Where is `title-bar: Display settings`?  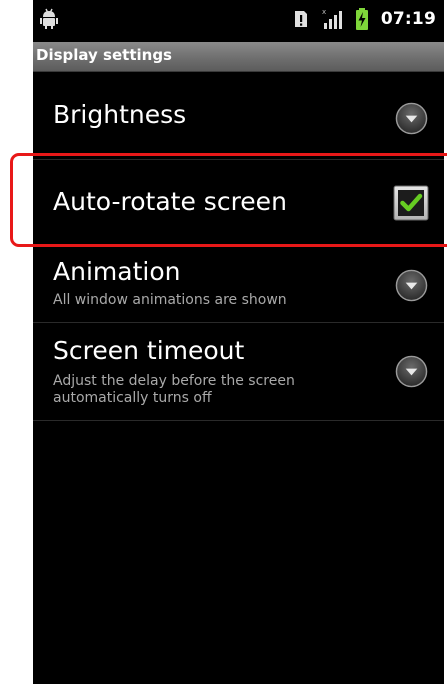
title-bar: Display settings is located at coordinates (238, 57).